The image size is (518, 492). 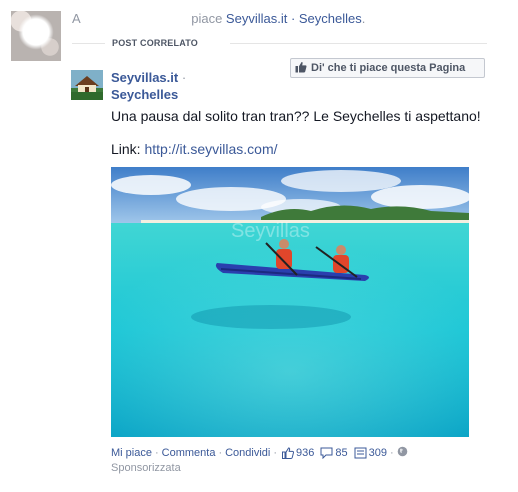 I want to click on share-link: Condividi, so click(x=247, y=453).